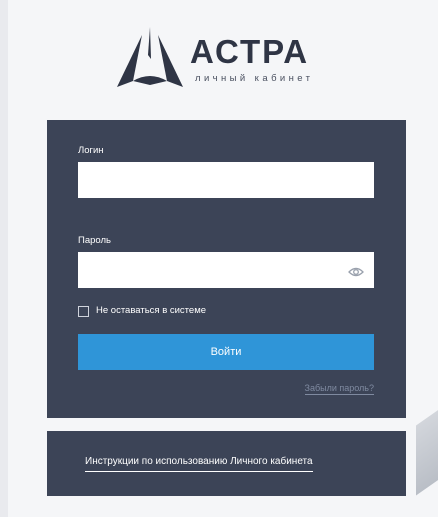 The image size is (438, 517). I want to click on decorative-shape, so click(427, 450).